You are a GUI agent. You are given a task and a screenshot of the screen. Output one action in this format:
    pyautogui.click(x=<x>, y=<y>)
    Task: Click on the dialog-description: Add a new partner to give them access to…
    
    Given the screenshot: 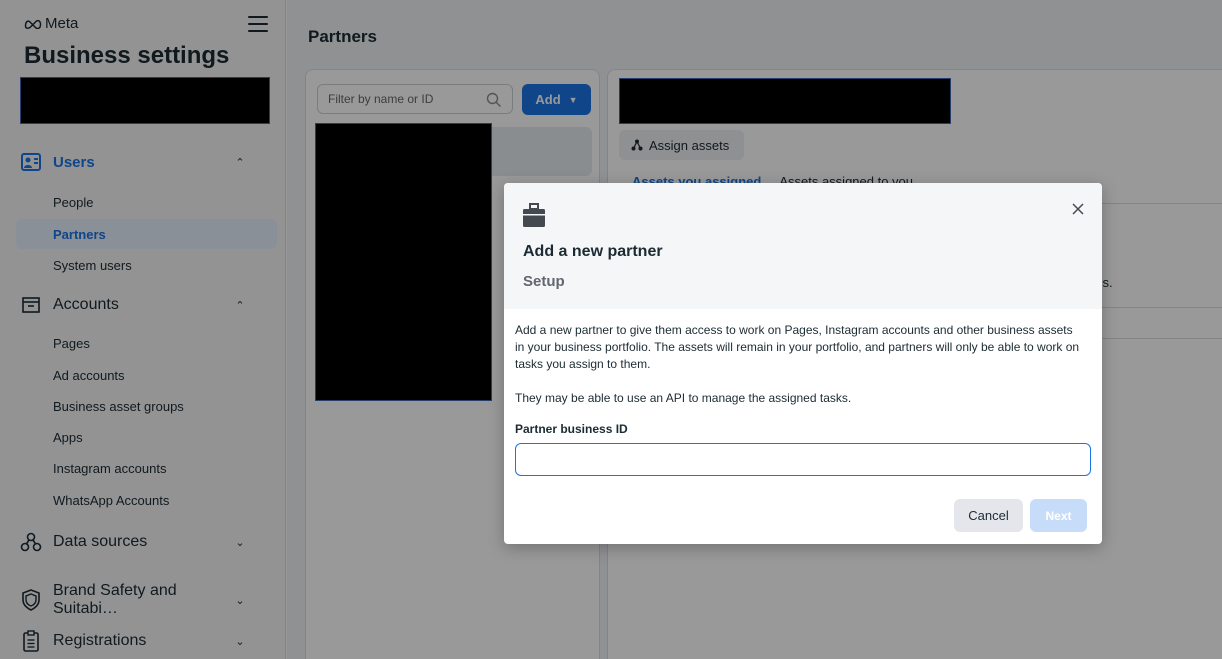 What is the action you would take?
    pyautogui.click(x=797, y=347)
    